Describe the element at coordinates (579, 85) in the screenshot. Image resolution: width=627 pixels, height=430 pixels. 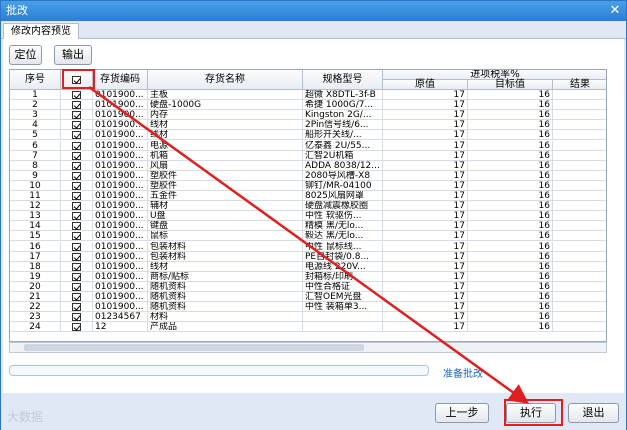
I see `col-header-result: 结果` at that location.